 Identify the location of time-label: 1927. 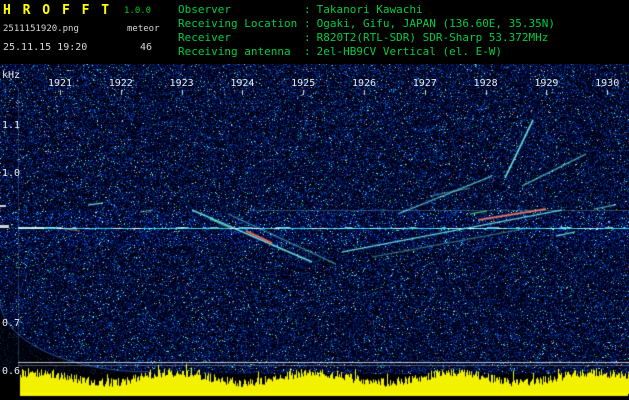
(424, 83).